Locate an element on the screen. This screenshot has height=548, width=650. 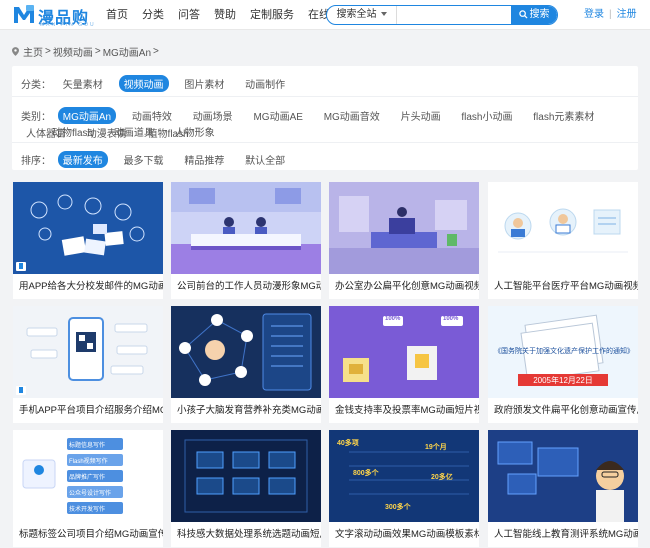
reception-desk-illustration-icon is located at coordinates (246, 228).